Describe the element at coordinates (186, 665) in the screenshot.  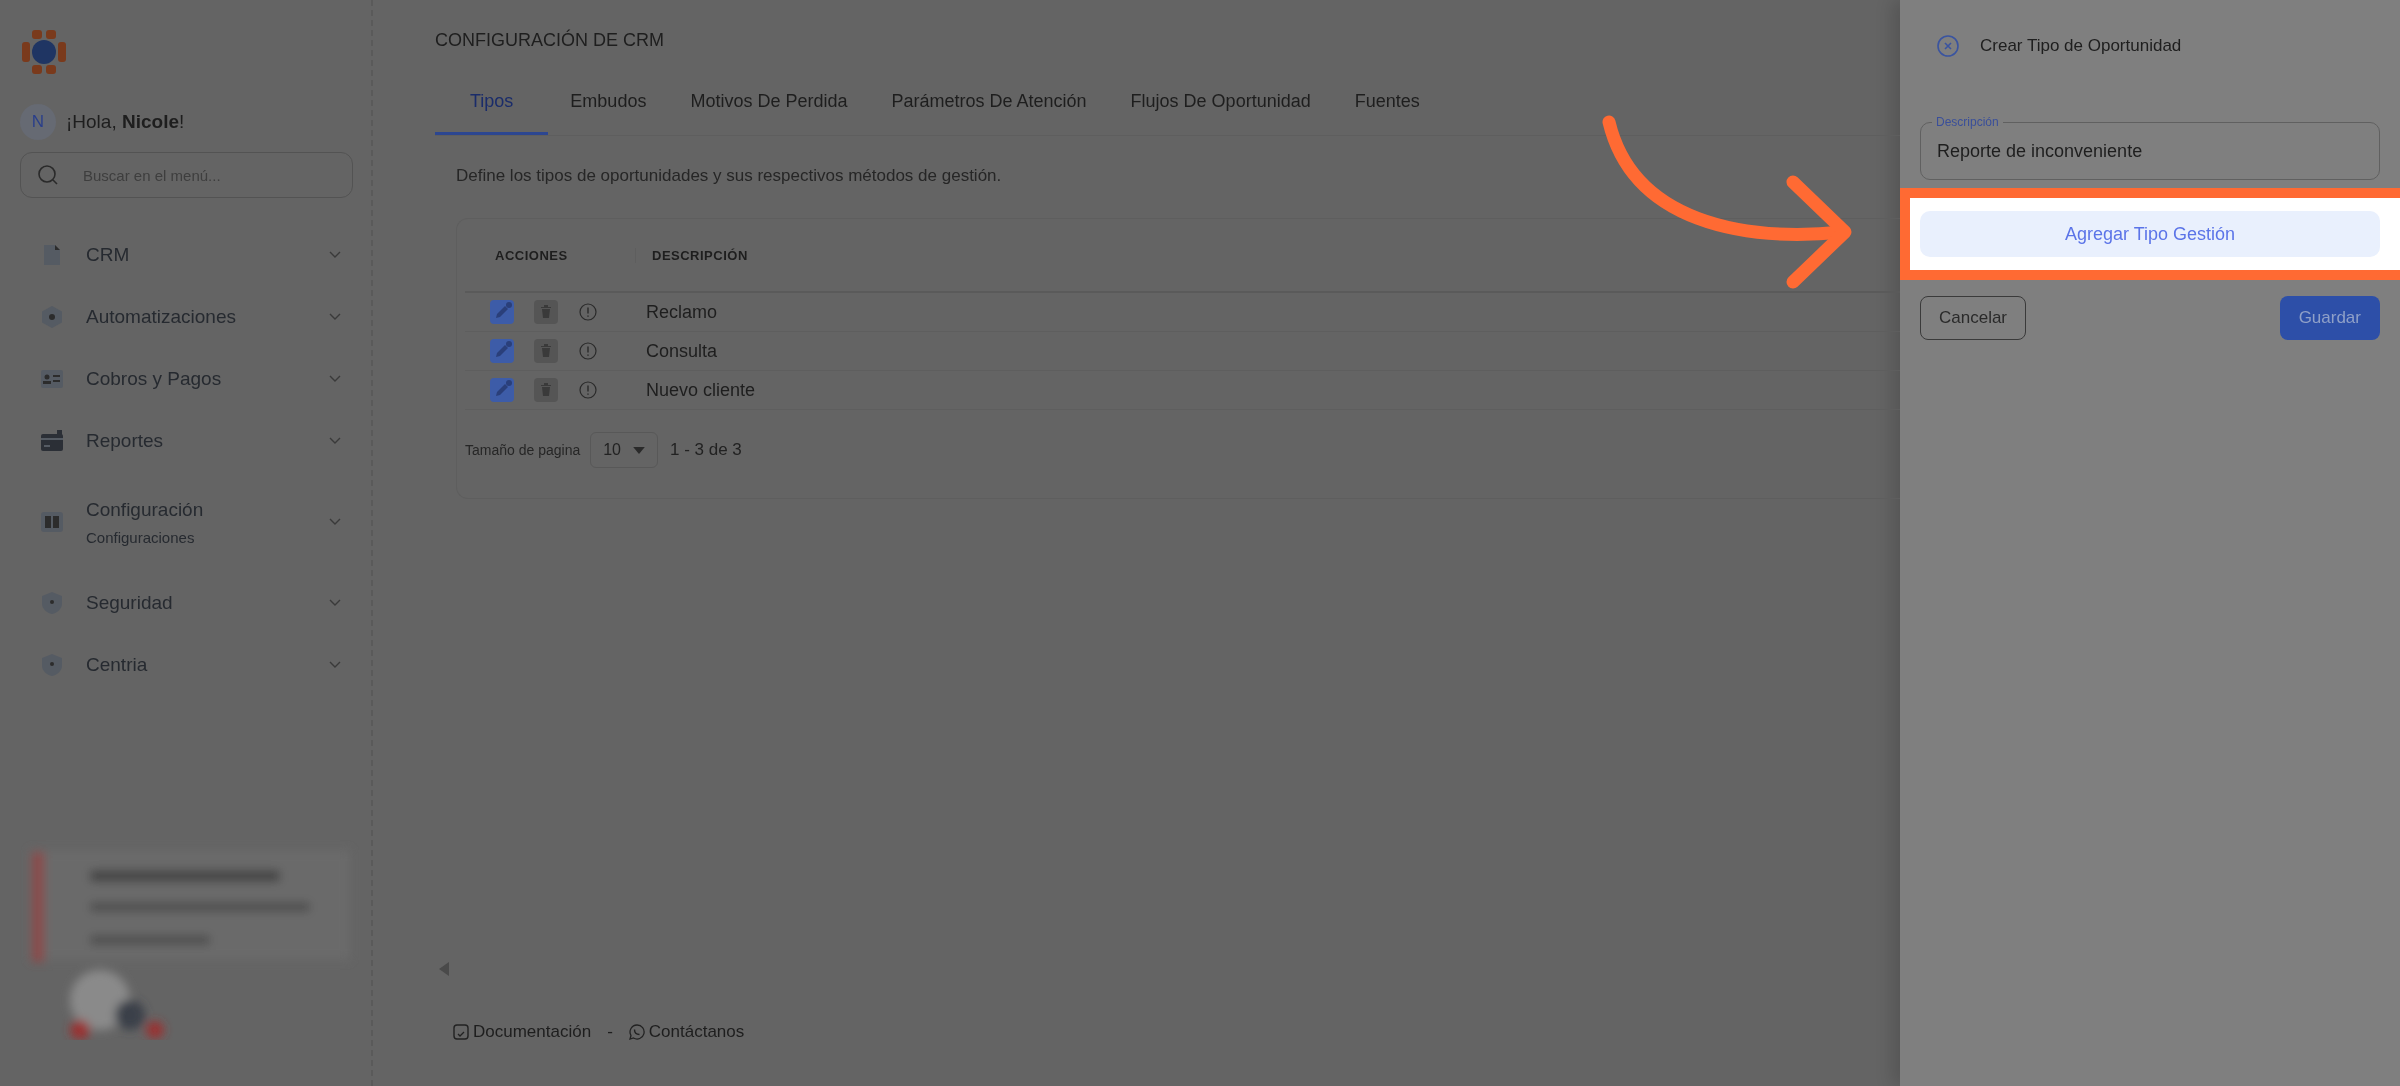
I see `menu-item: Centria` at that location.